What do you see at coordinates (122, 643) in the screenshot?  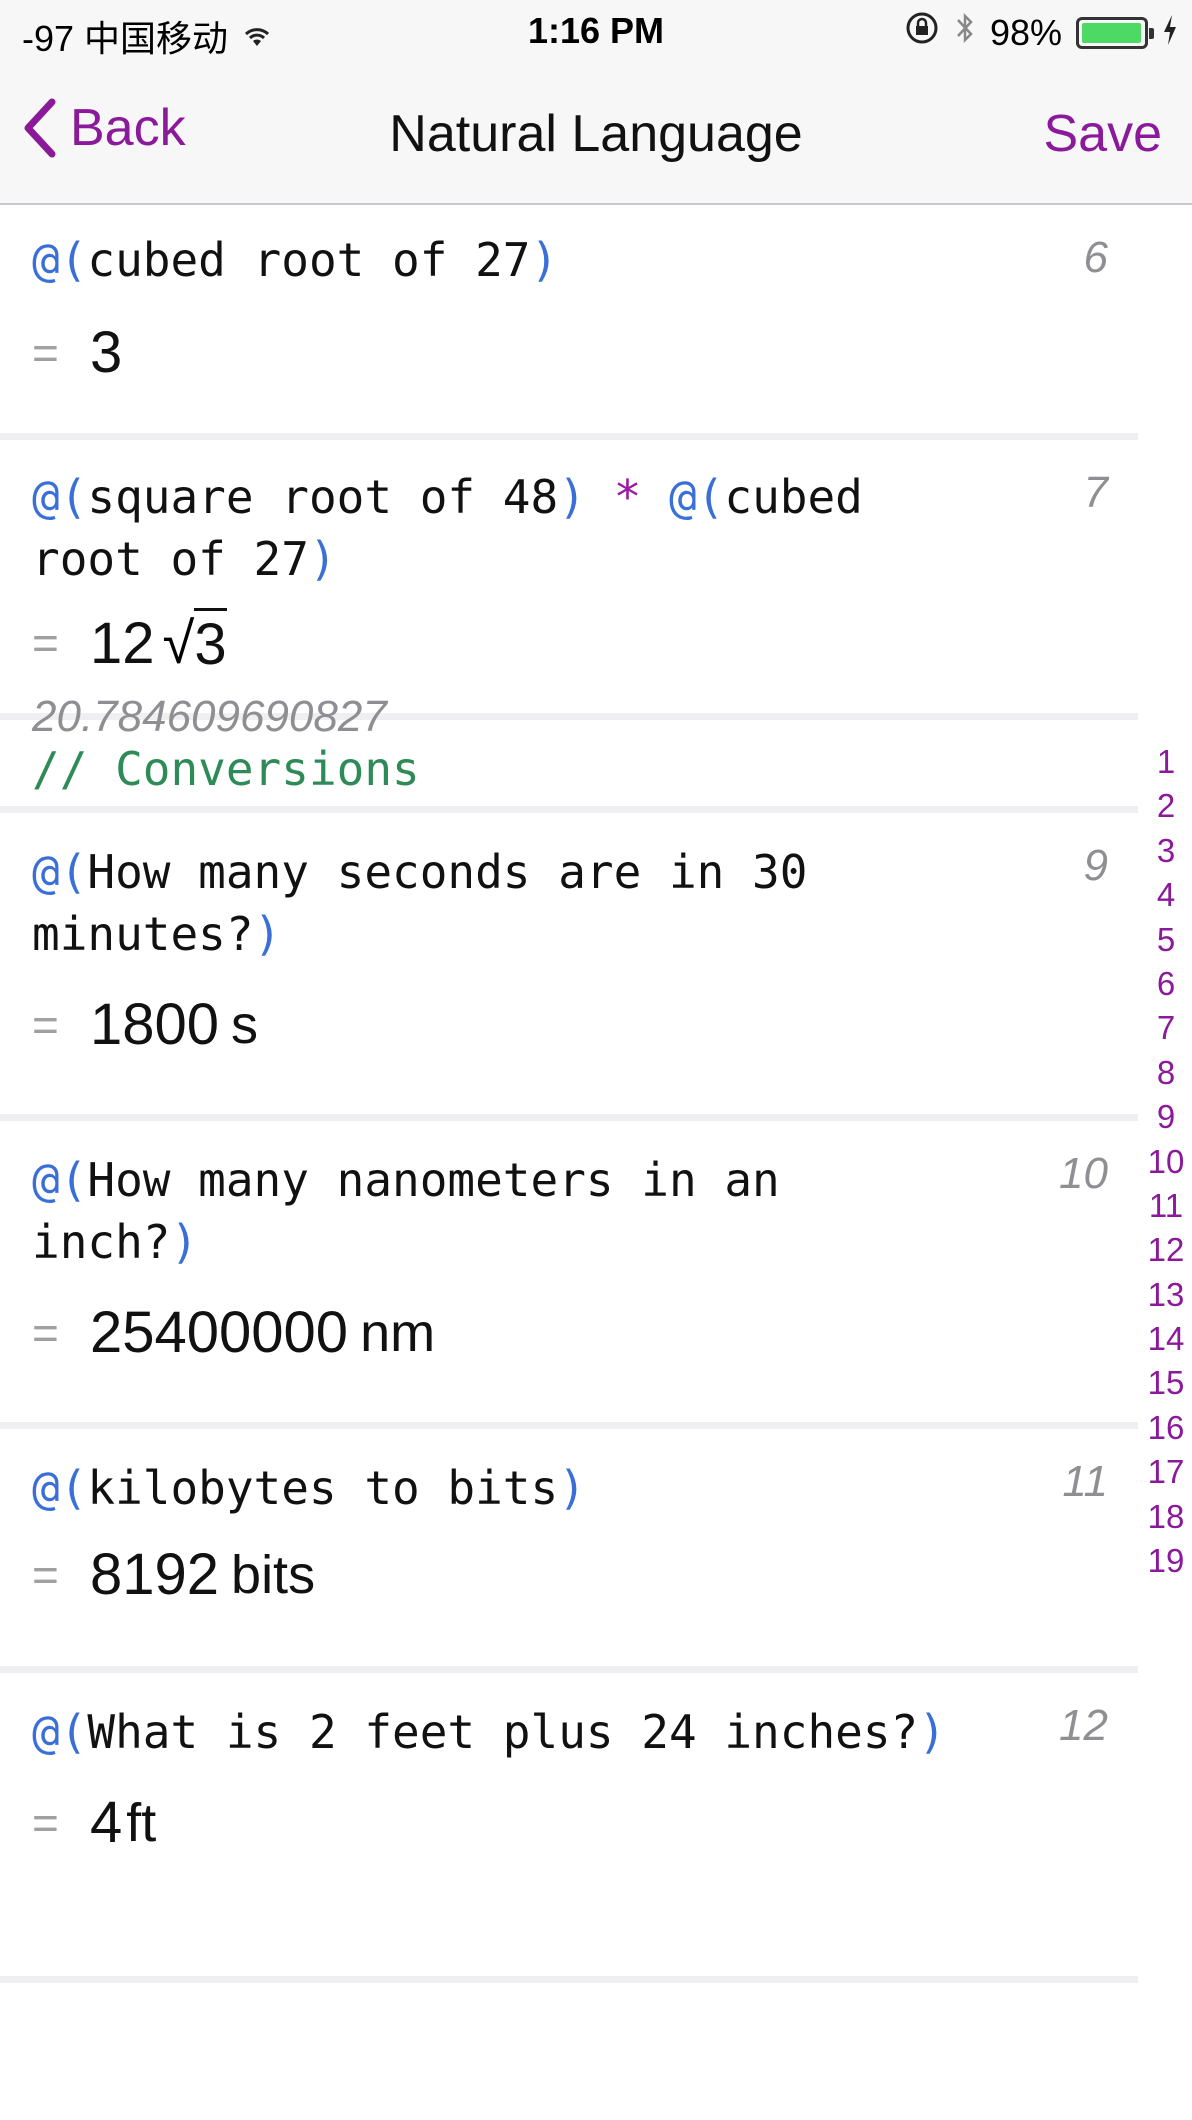 I see `result-coefficient: 12` at bounding box center [122, 643].